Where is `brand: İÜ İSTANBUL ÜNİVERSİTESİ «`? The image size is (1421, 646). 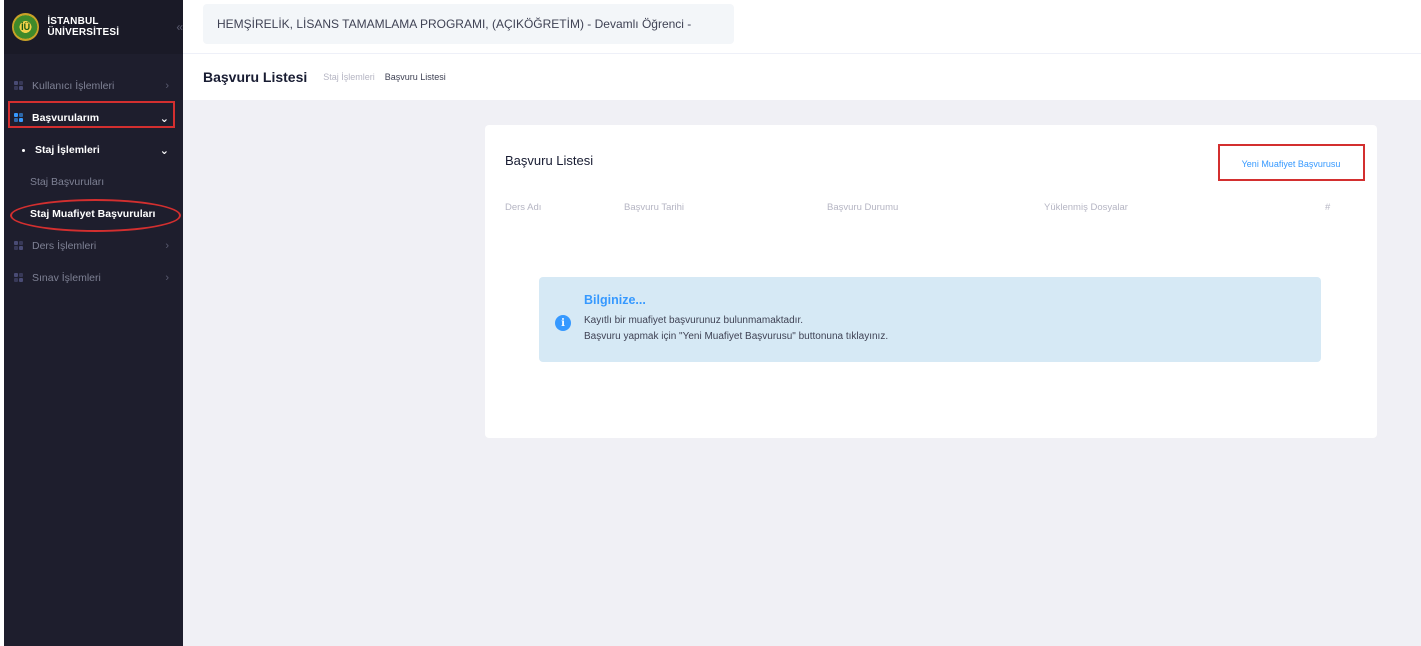
brand: İÜ İSTANBUL ÜNİVERSİTESİ « is located at coordinates (93, 27).